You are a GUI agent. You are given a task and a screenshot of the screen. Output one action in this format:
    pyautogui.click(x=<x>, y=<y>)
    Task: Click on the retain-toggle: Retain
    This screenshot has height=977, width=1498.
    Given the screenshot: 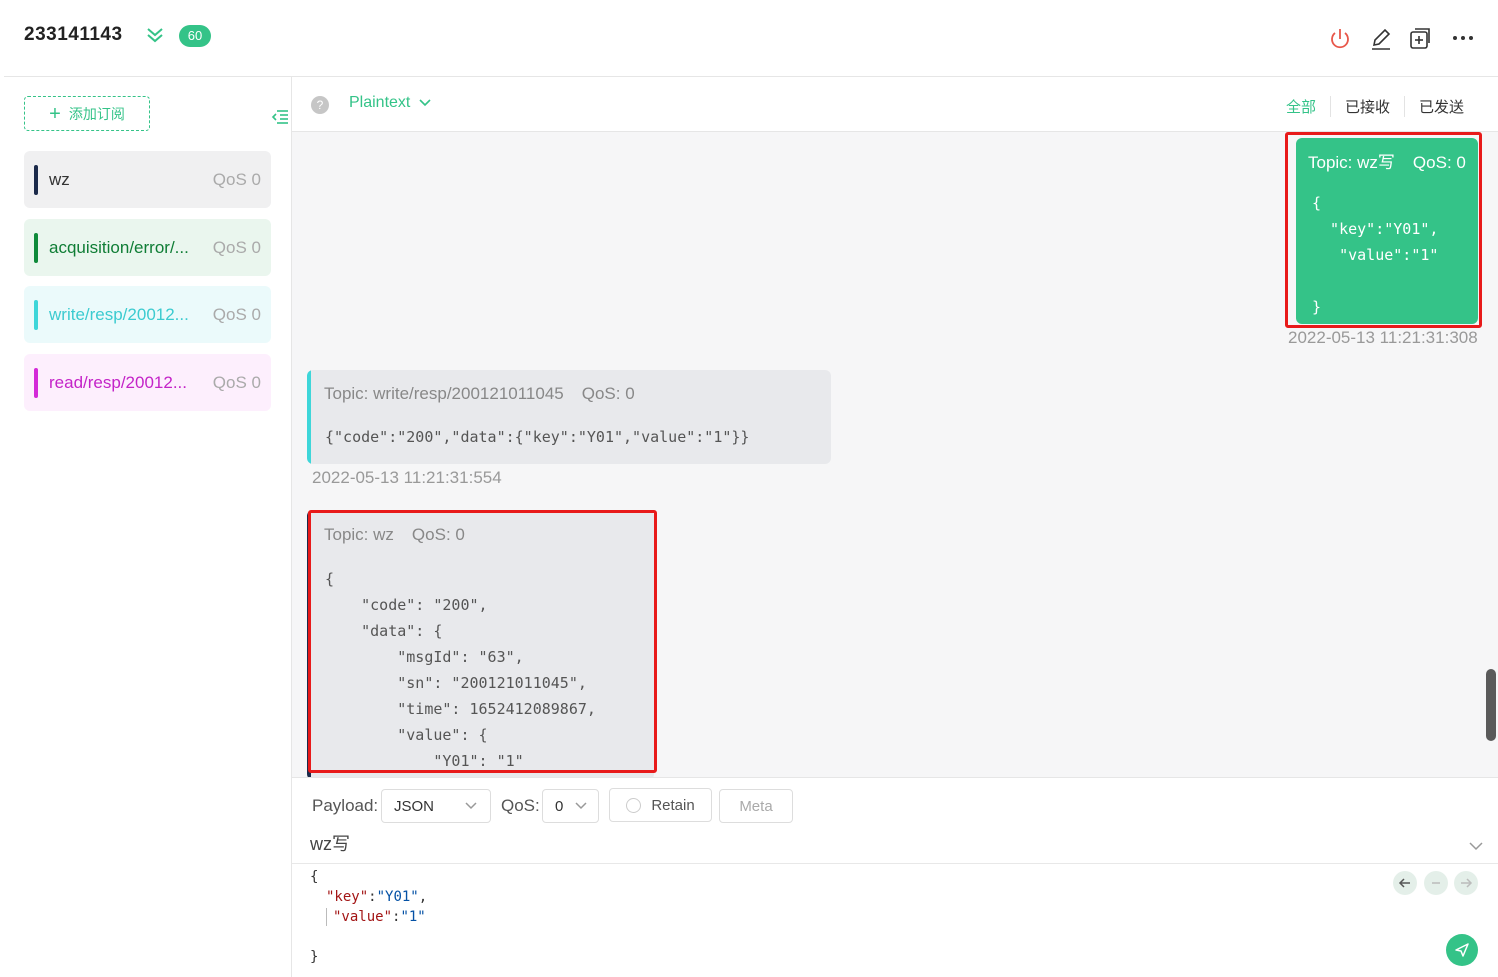 What is the action you would take?
    pyautogui.click(x=660, y=805)
    